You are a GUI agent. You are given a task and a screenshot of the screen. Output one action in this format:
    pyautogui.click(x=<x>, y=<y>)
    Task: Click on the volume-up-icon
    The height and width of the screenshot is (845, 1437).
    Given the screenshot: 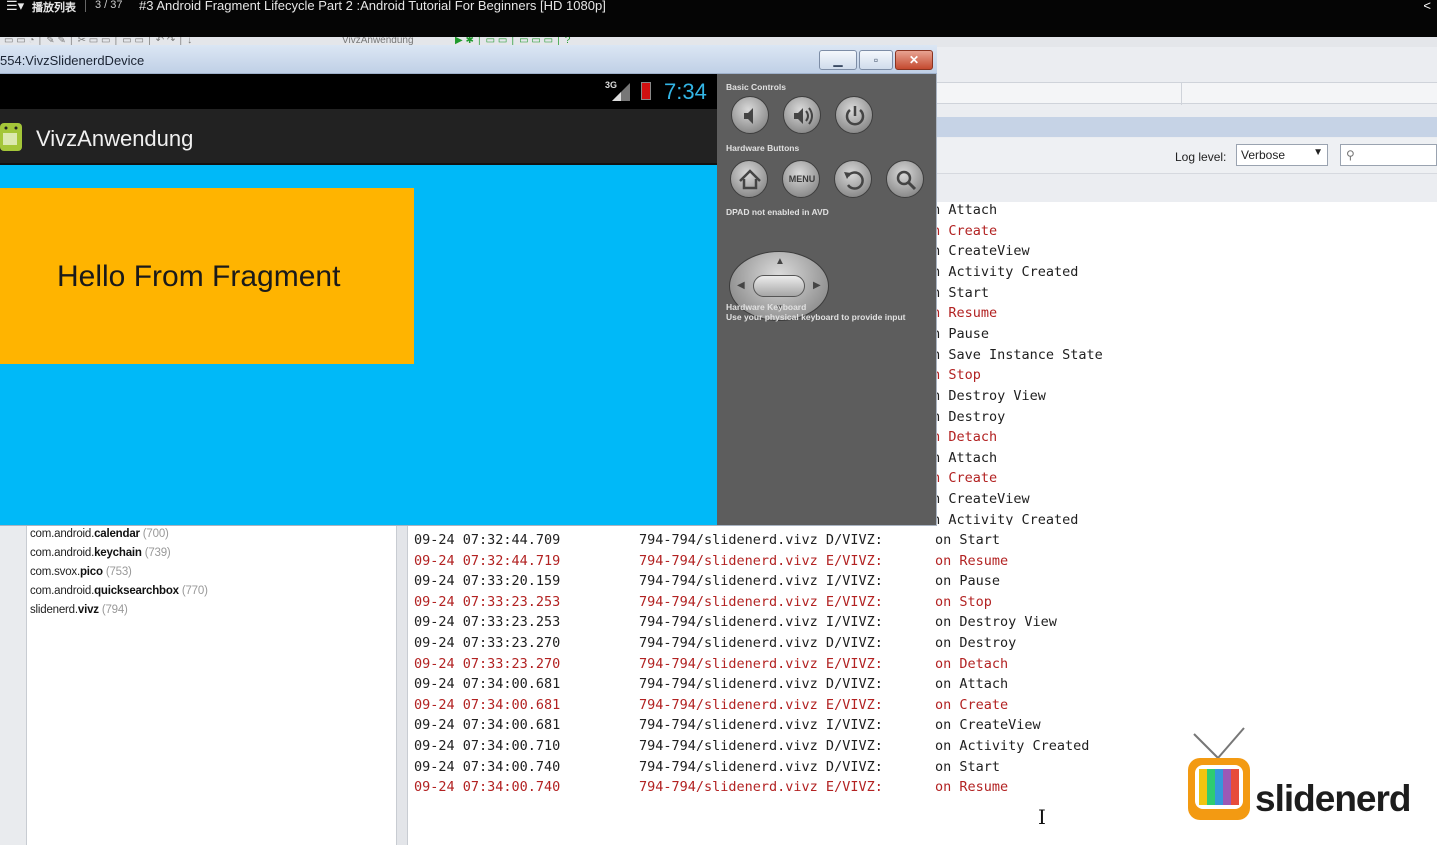 What is the action you would take?
    pyautogui.click(x=803, y=116)
    